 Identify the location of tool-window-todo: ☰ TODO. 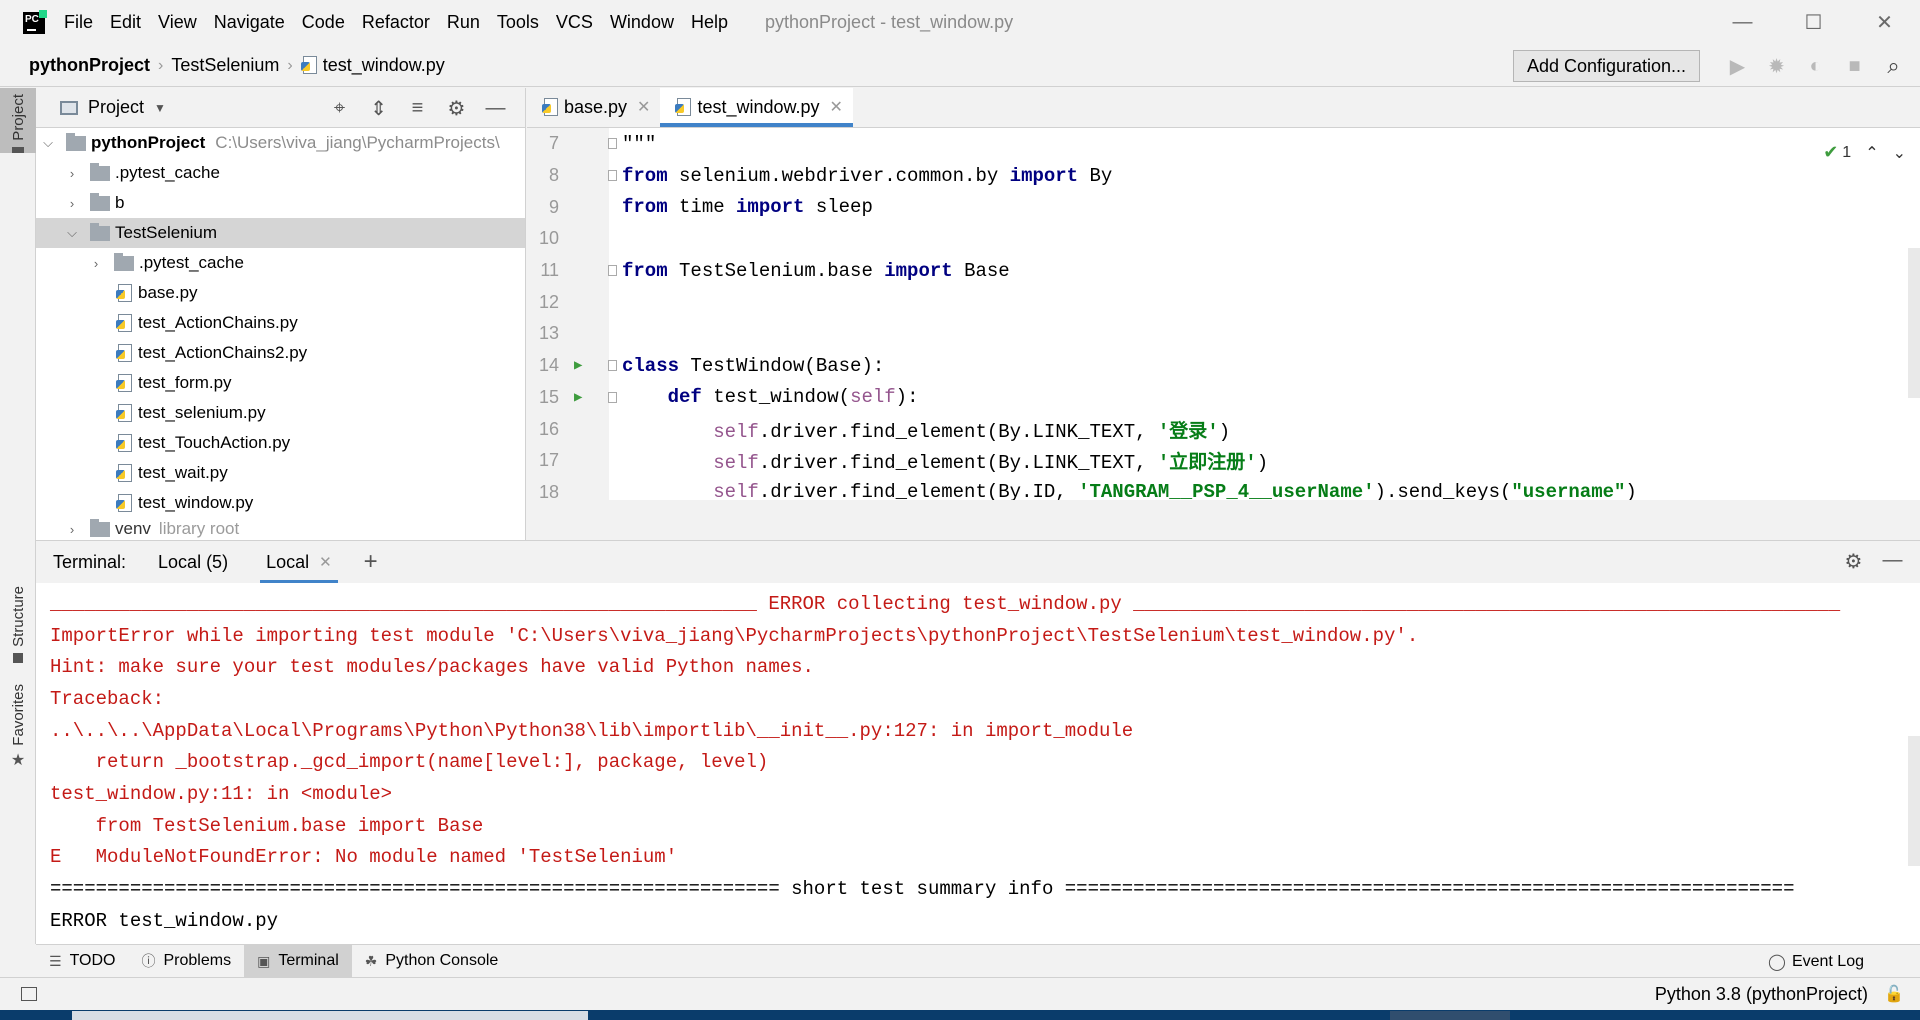
(82, 961).